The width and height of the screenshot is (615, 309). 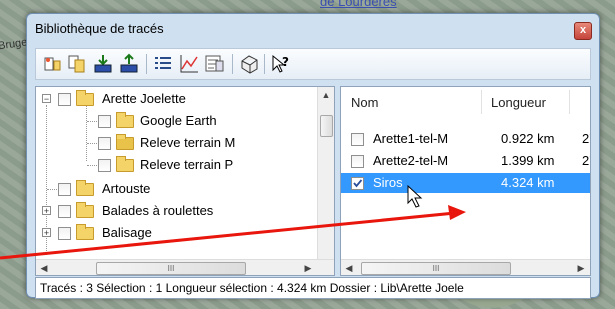 I want to click on tree-item-label: Google Earth, so click(x=178, y=120).